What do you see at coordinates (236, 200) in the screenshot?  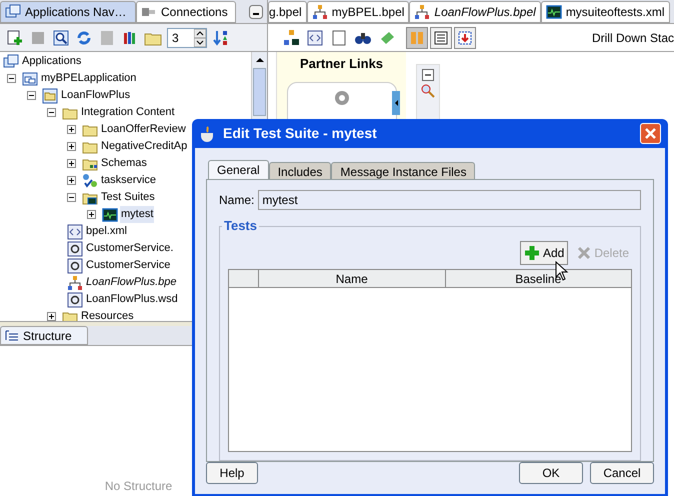 I see `field-label: Name:` at bounding box center [236, 200].